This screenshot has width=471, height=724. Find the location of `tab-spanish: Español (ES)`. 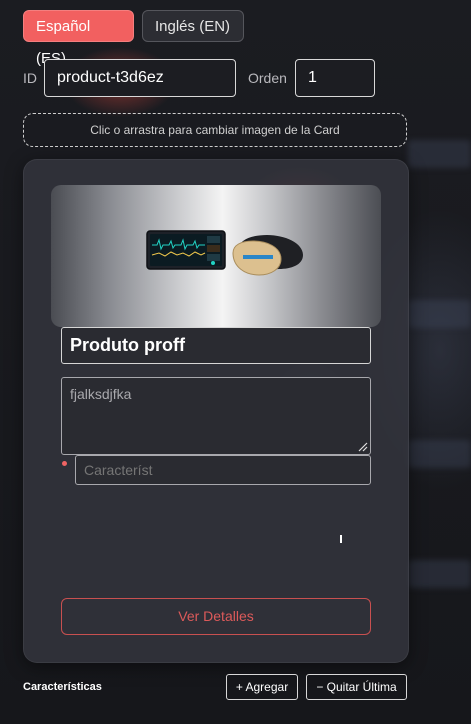

tab-spanish: Español (ES) is located at coordinates (78, 38).